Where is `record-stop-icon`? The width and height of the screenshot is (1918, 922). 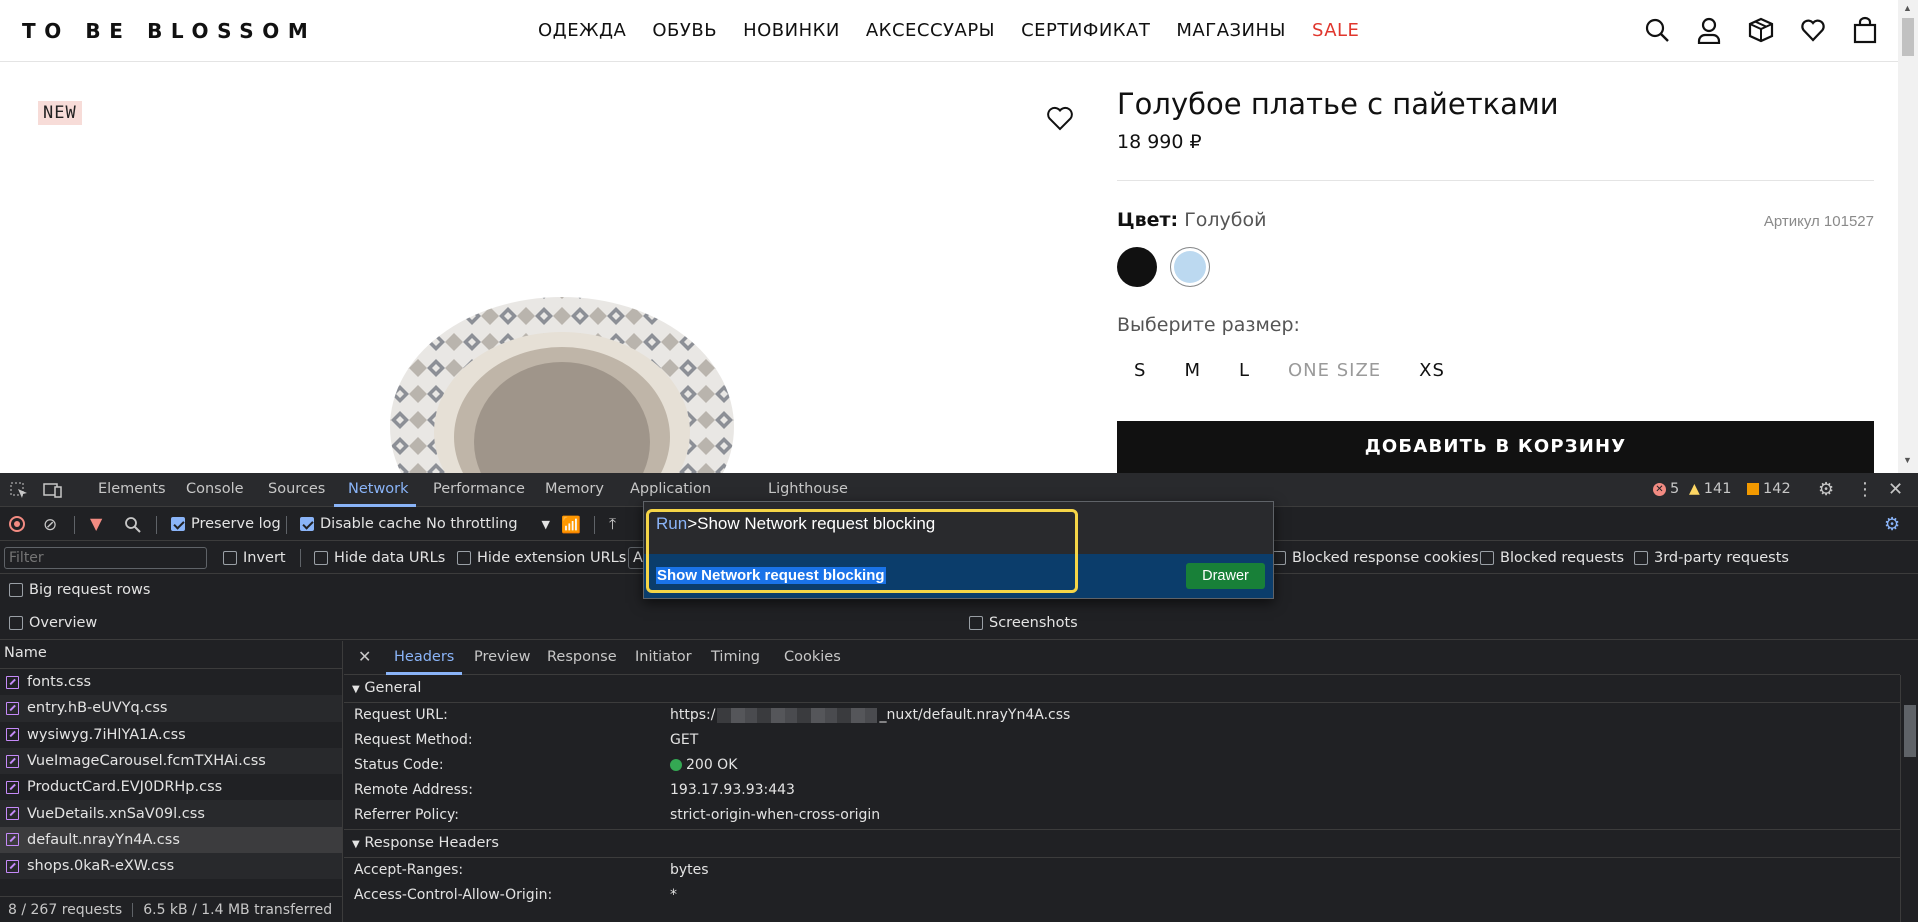 record-stop-icon is located at coordinates (17, 524).